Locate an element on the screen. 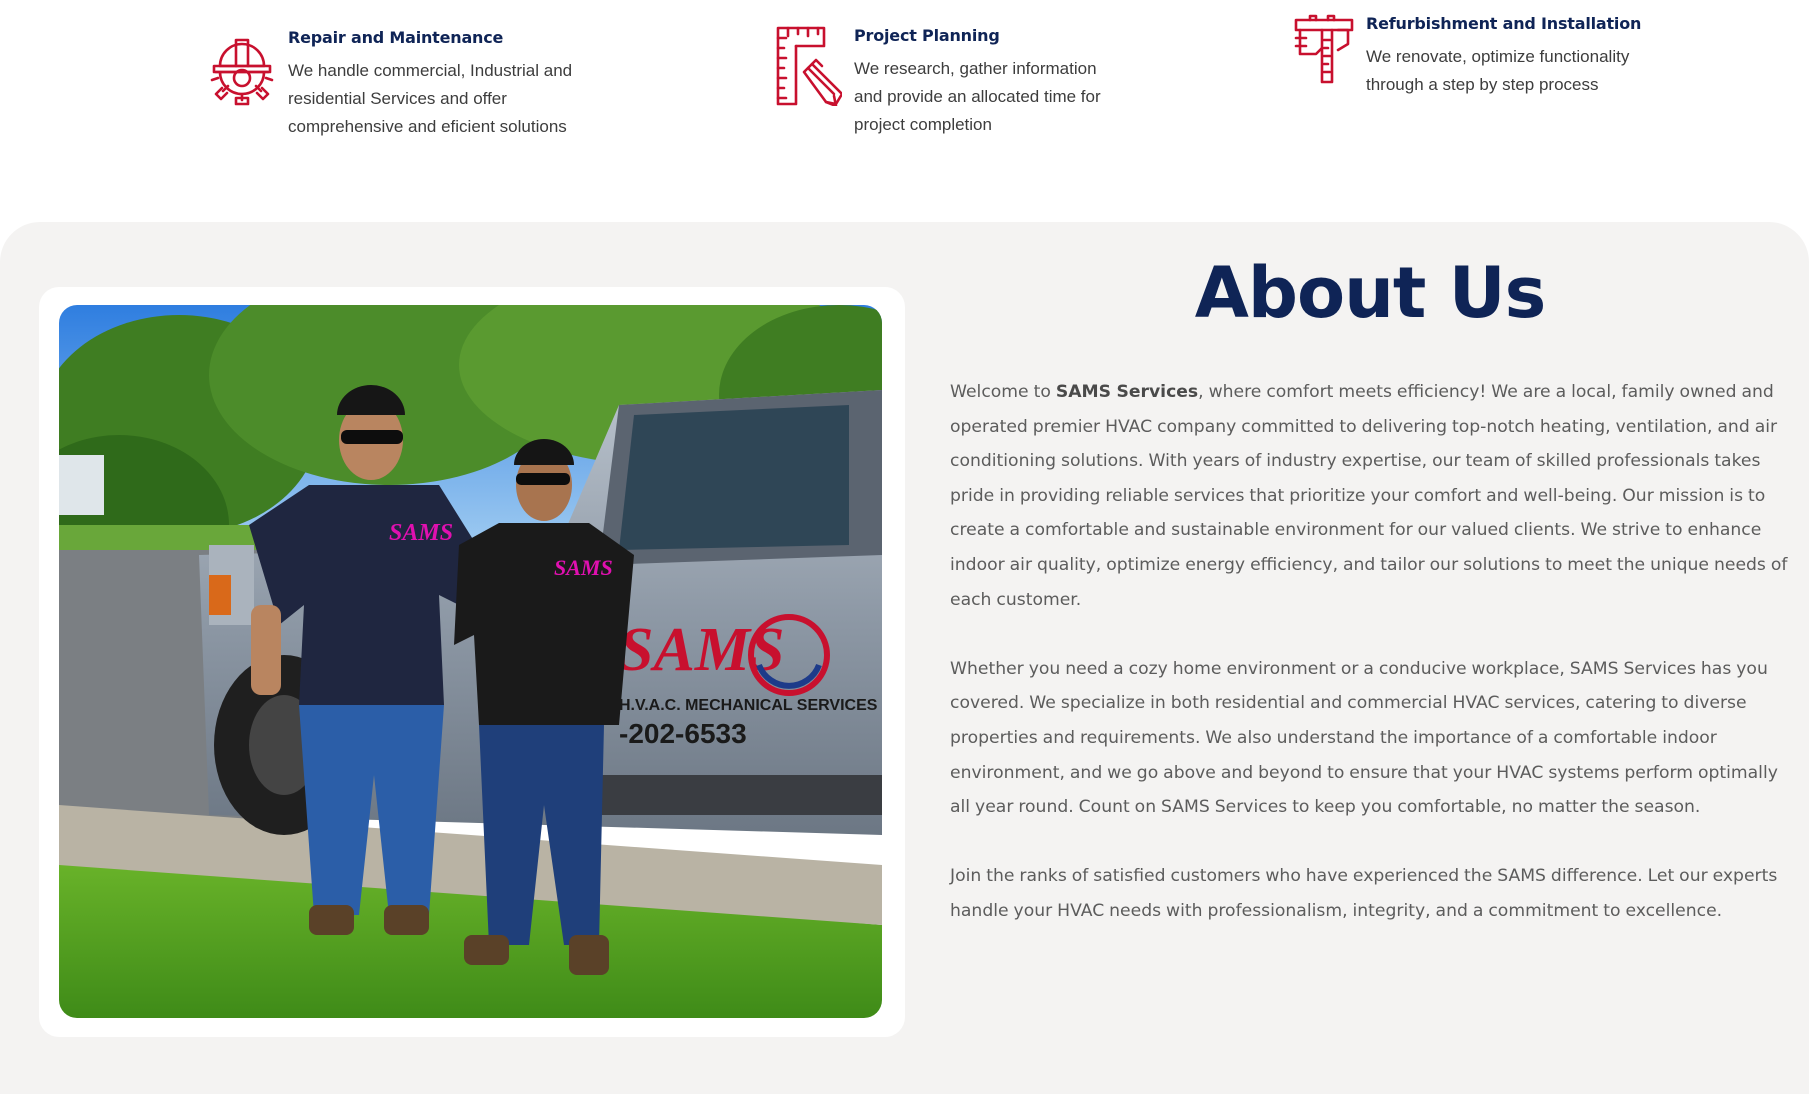  shirt-logo-left: SAMS is located at coordinates (421, 533).